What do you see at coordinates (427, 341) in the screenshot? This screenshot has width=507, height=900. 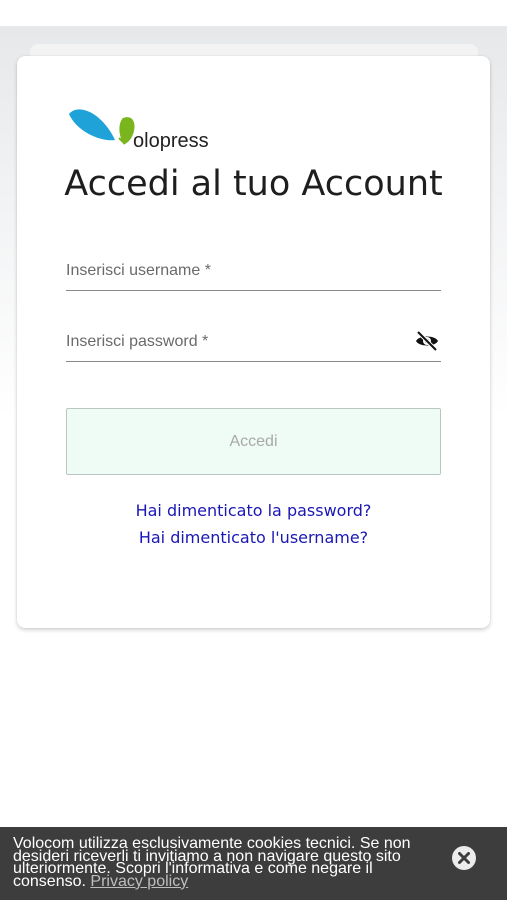 I see `eye-slash-icon` at bounding box center [427, 341].